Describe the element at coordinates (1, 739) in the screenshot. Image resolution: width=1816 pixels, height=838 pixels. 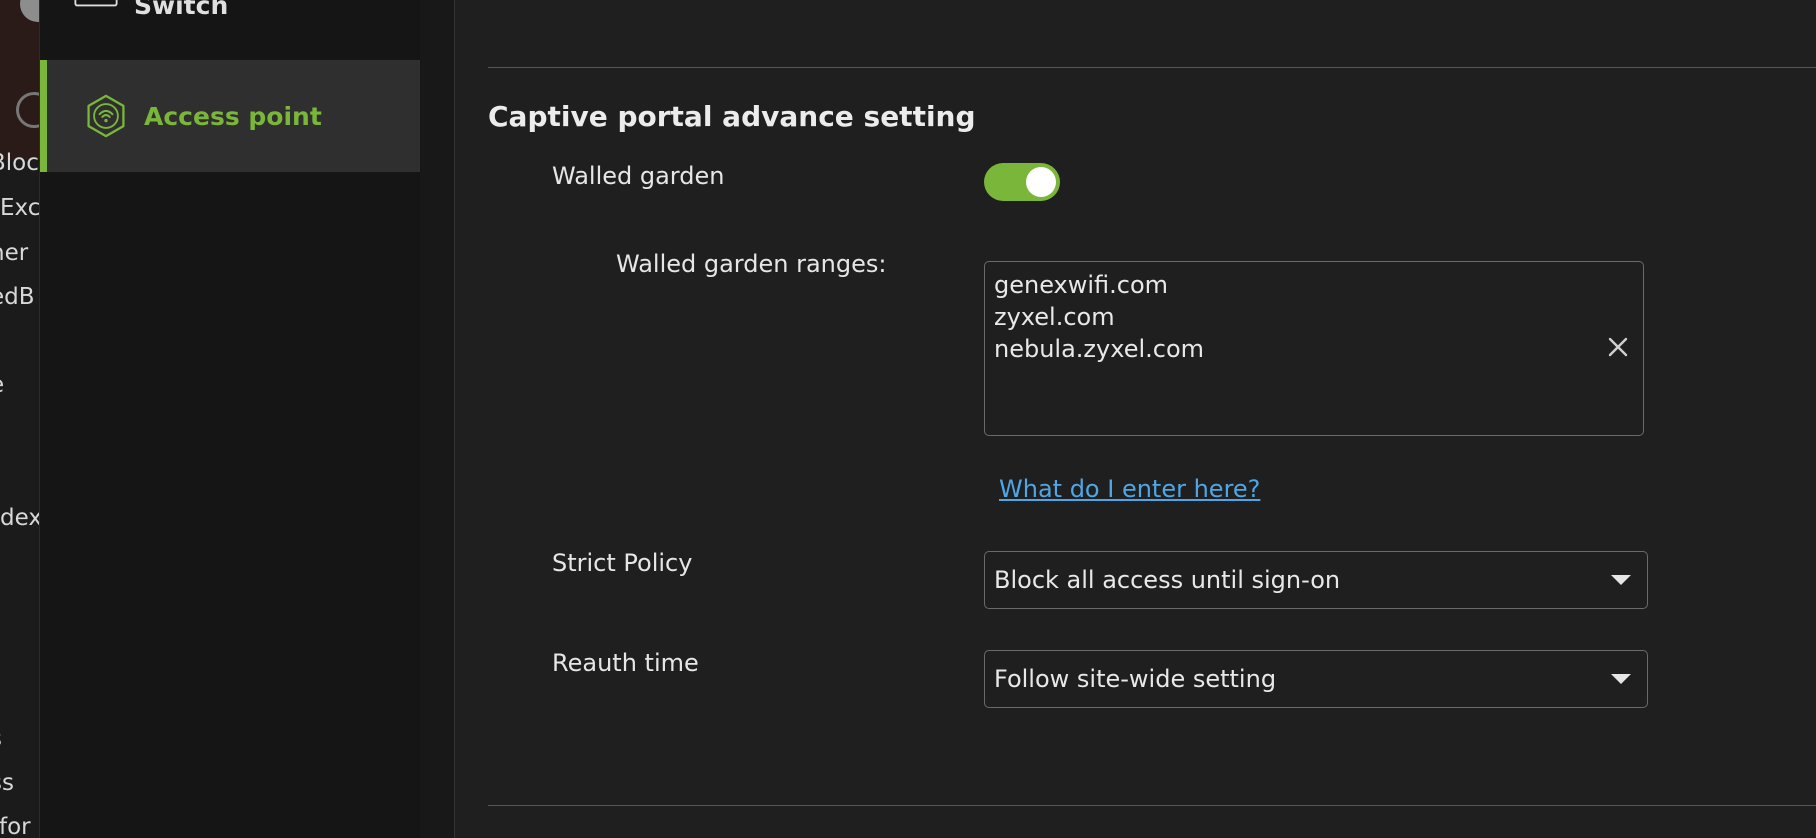
I see `cropped-text: s` at that location.